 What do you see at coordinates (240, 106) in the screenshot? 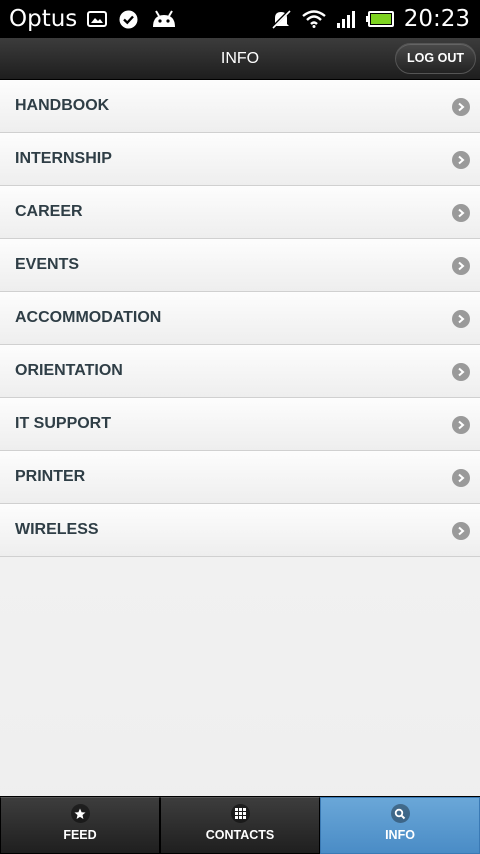
I see `list-item-handbook: HANDBOOK` at bounding box center [240, 106].